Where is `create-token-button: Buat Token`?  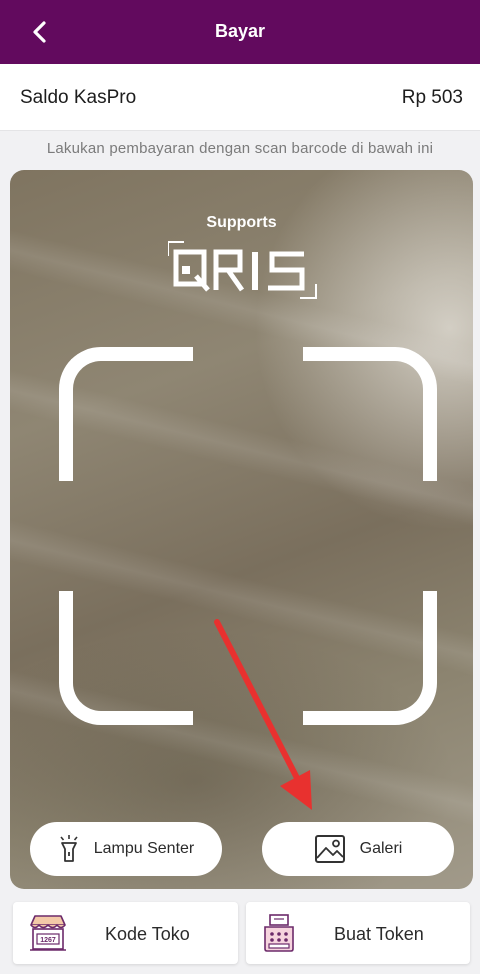
create-token-button: Buat Token is located at coordinates (358, 933).